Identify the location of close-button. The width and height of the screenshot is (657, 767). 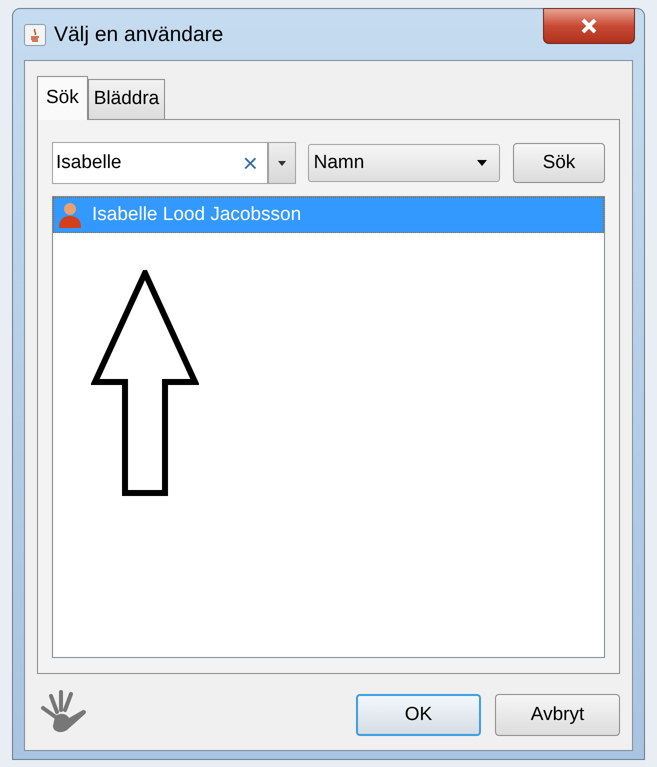
(589, 26).